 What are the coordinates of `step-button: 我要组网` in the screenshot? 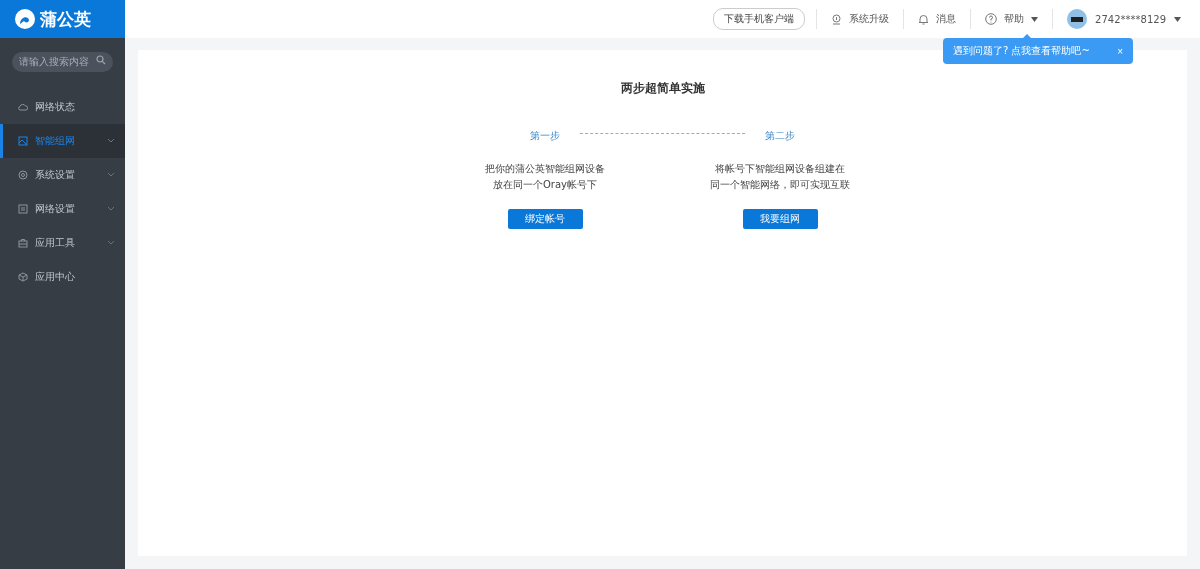 It's located at (780, 219).